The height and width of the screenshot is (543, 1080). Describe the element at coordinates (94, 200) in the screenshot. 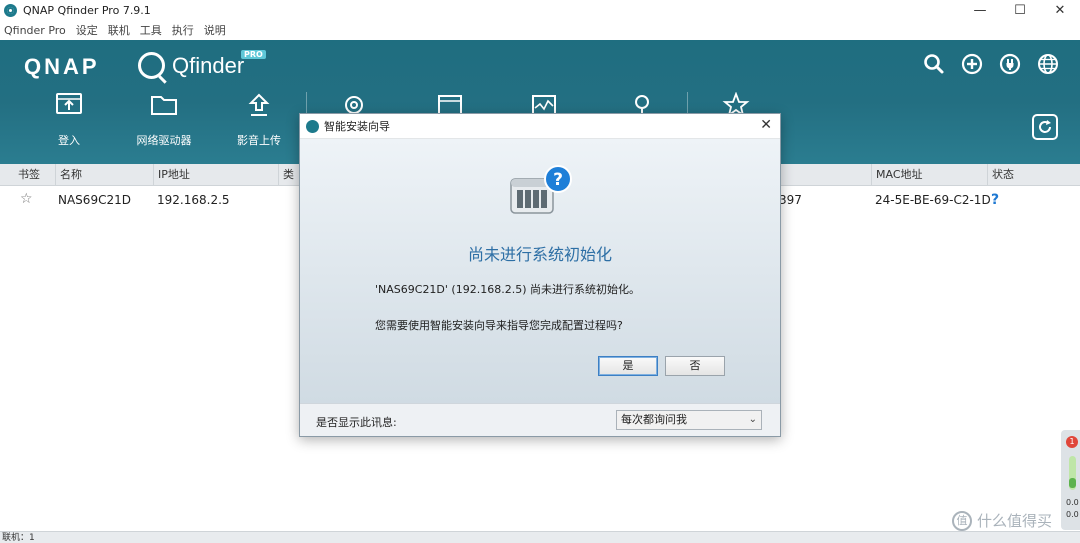

I see `device-name: NAS69C21D` at that location.